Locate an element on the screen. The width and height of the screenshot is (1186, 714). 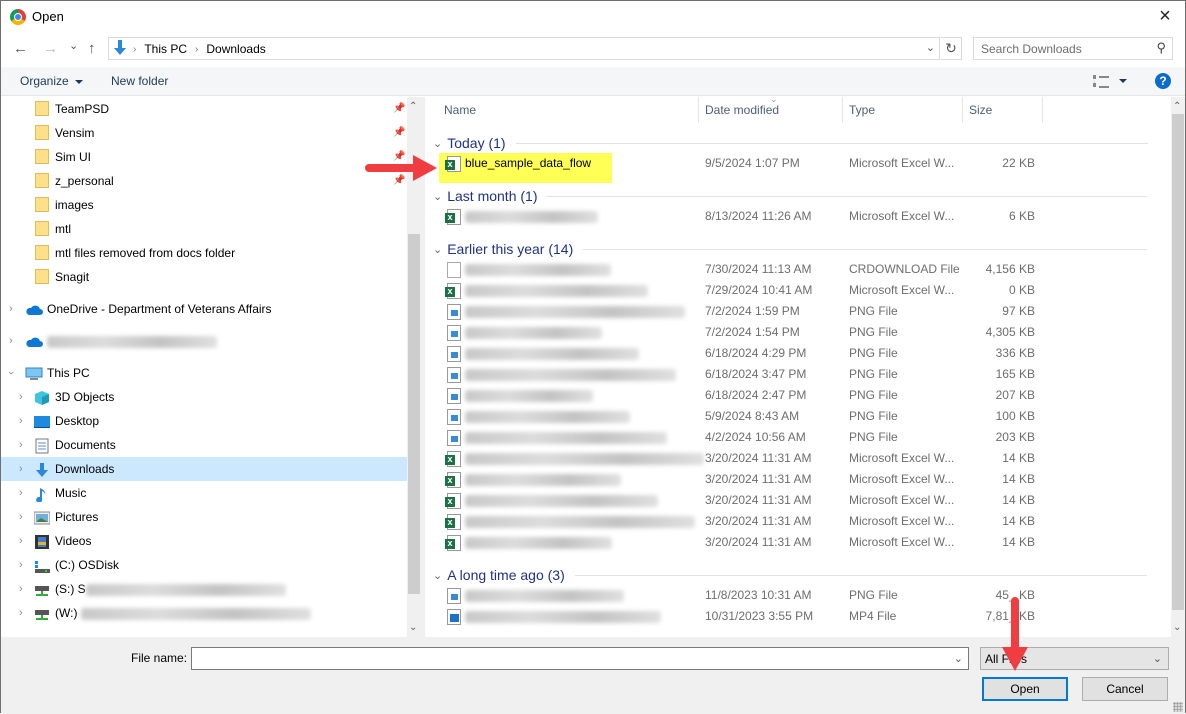
column-header-date: Date modified is located at coordinates (732, 111).